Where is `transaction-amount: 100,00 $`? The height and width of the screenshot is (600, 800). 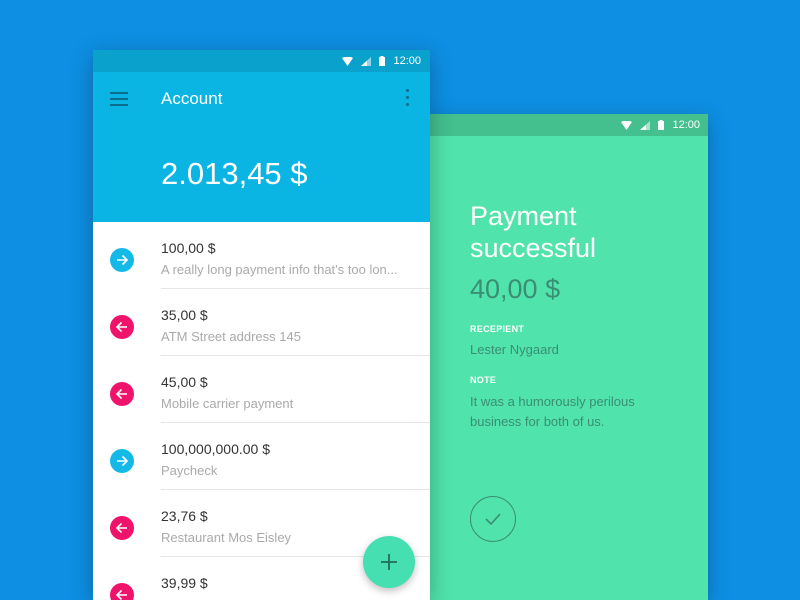 transaction-amount: 100,00 $ is located at coordinates (188, 248).